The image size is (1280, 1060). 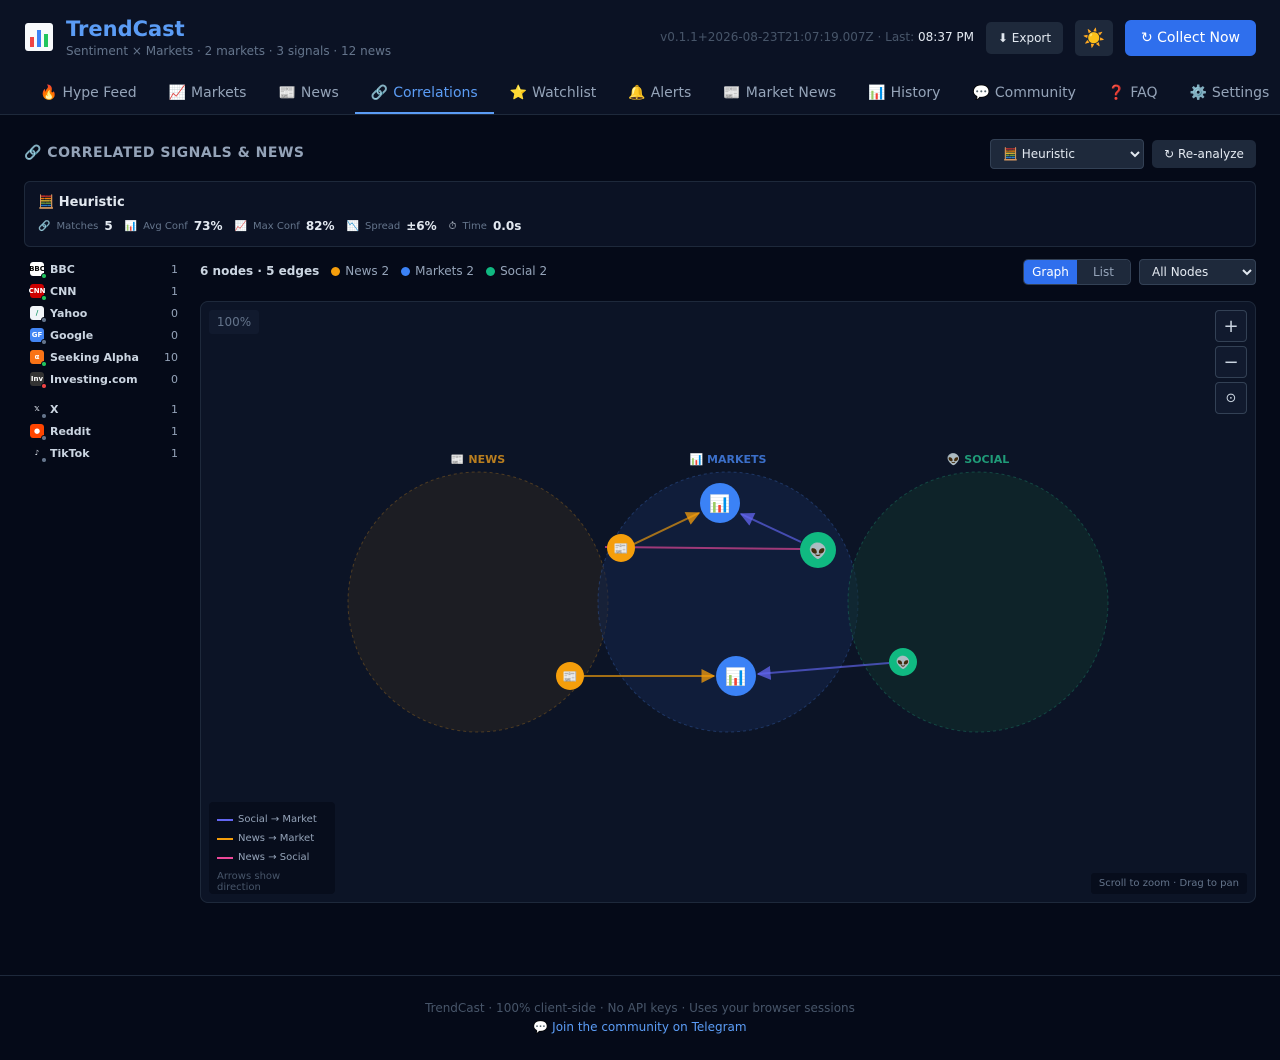 What do you see at coordinates (367, 271) in the screenshot?
I see `legend-label: News 2` at bounding box center [367, 271].